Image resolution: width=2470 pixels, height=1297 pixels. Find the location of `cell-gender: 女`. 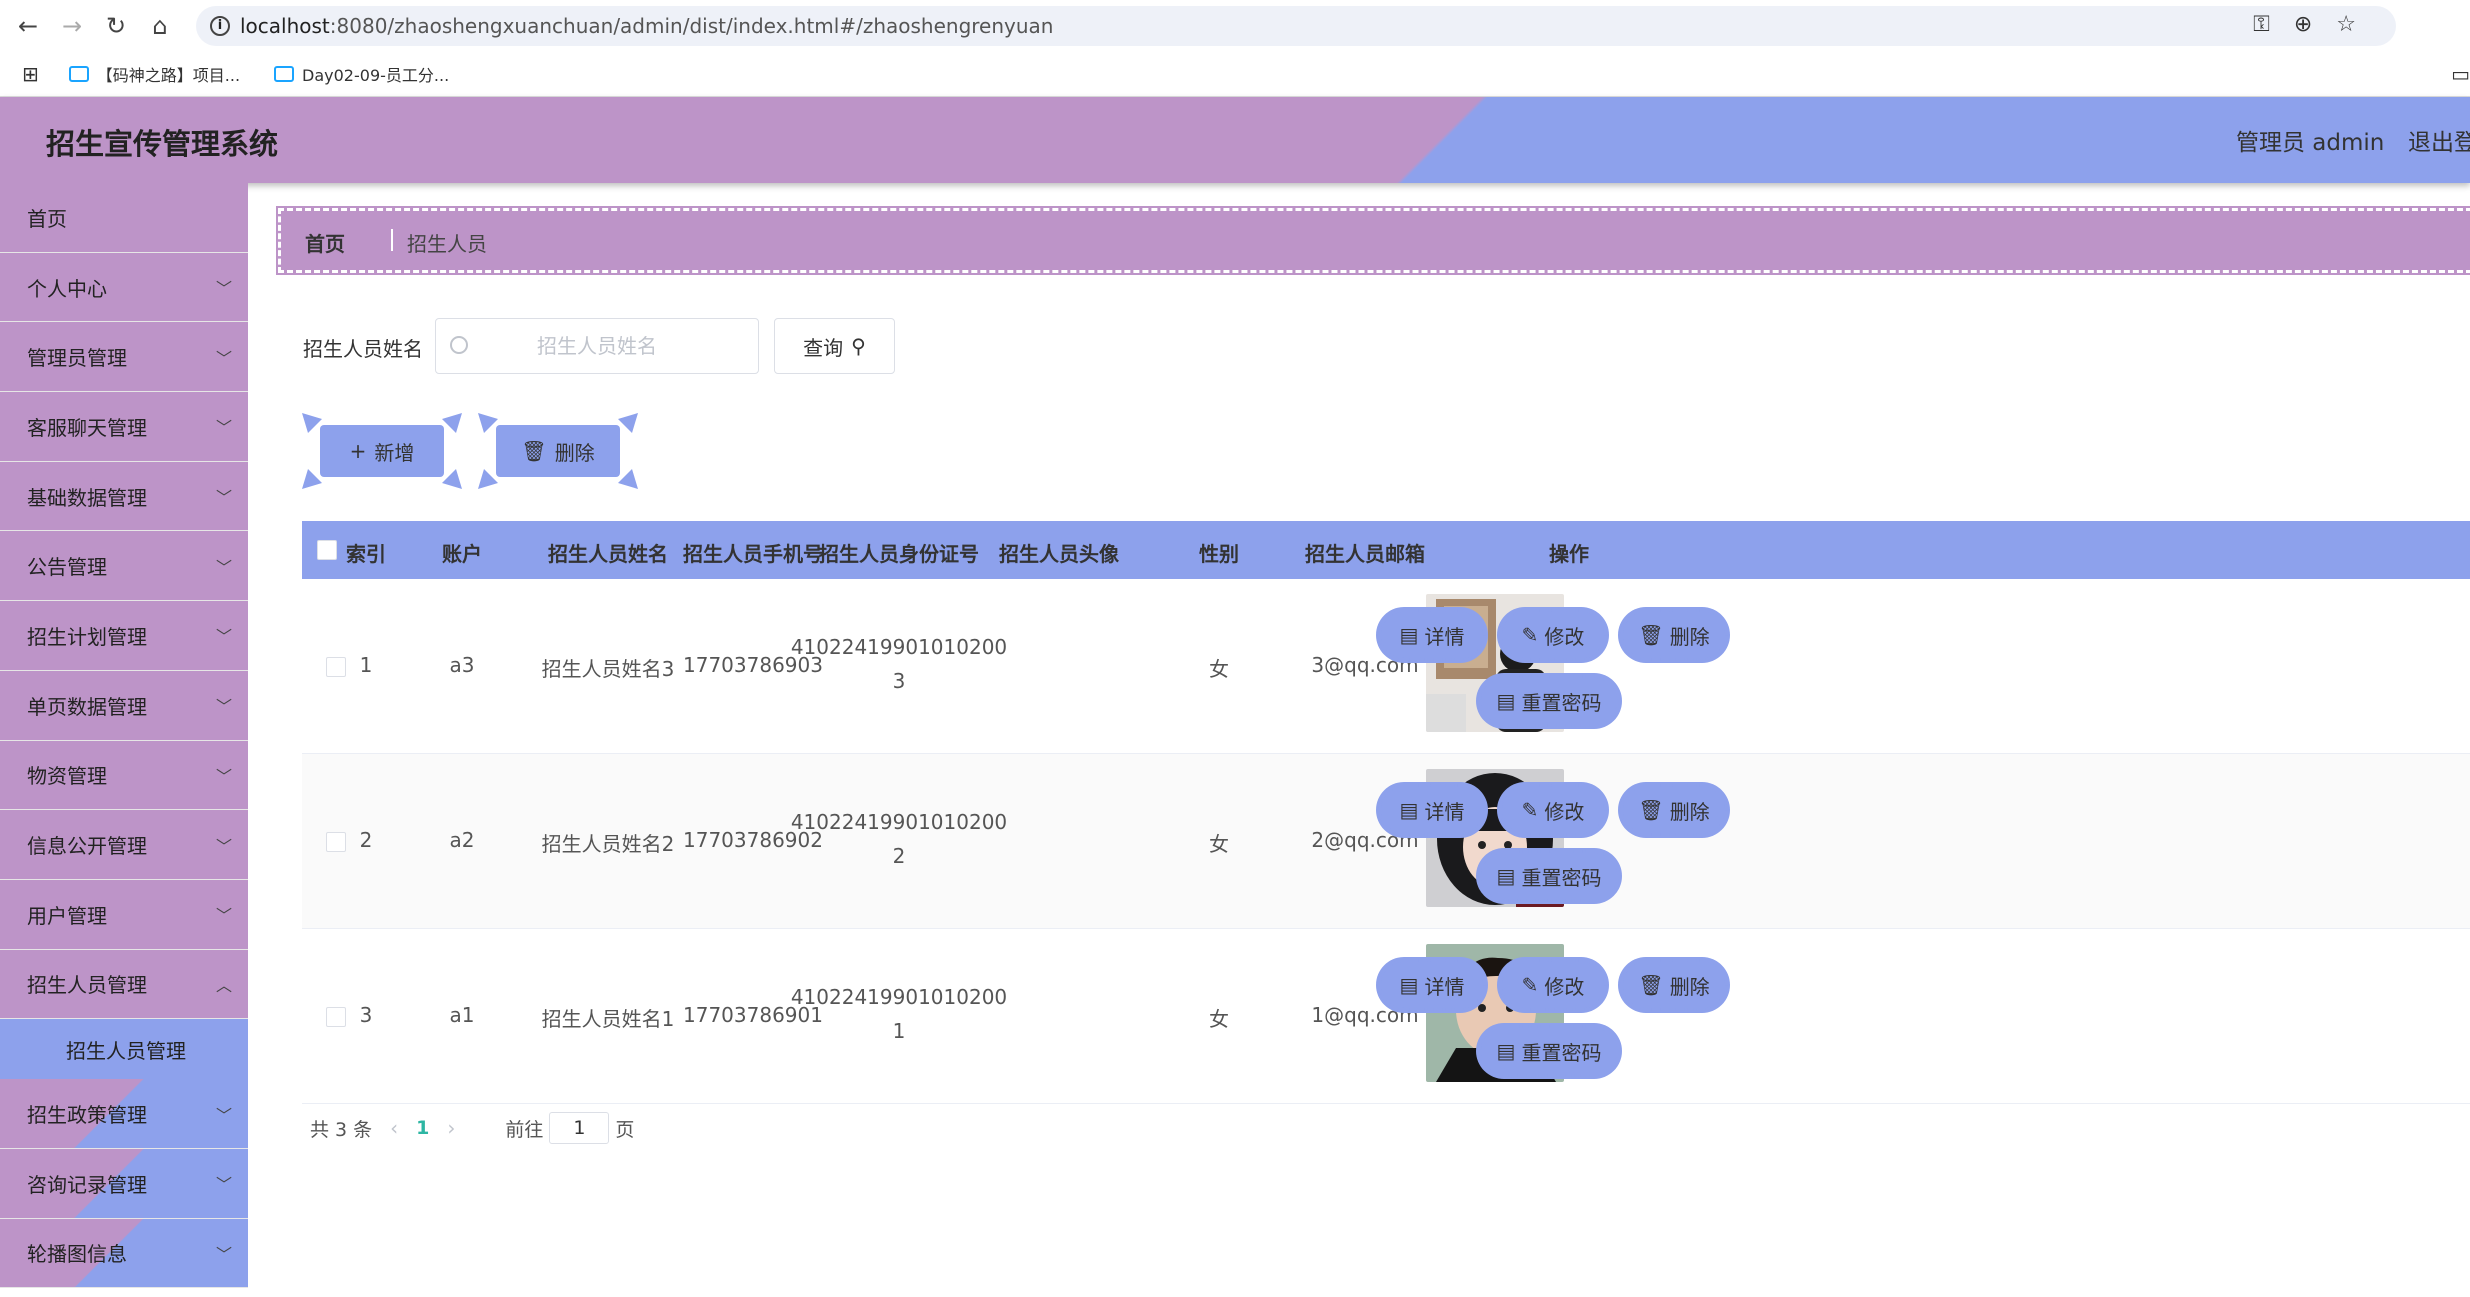

cell-gender: 女 is located at coordinates (1219, 844).